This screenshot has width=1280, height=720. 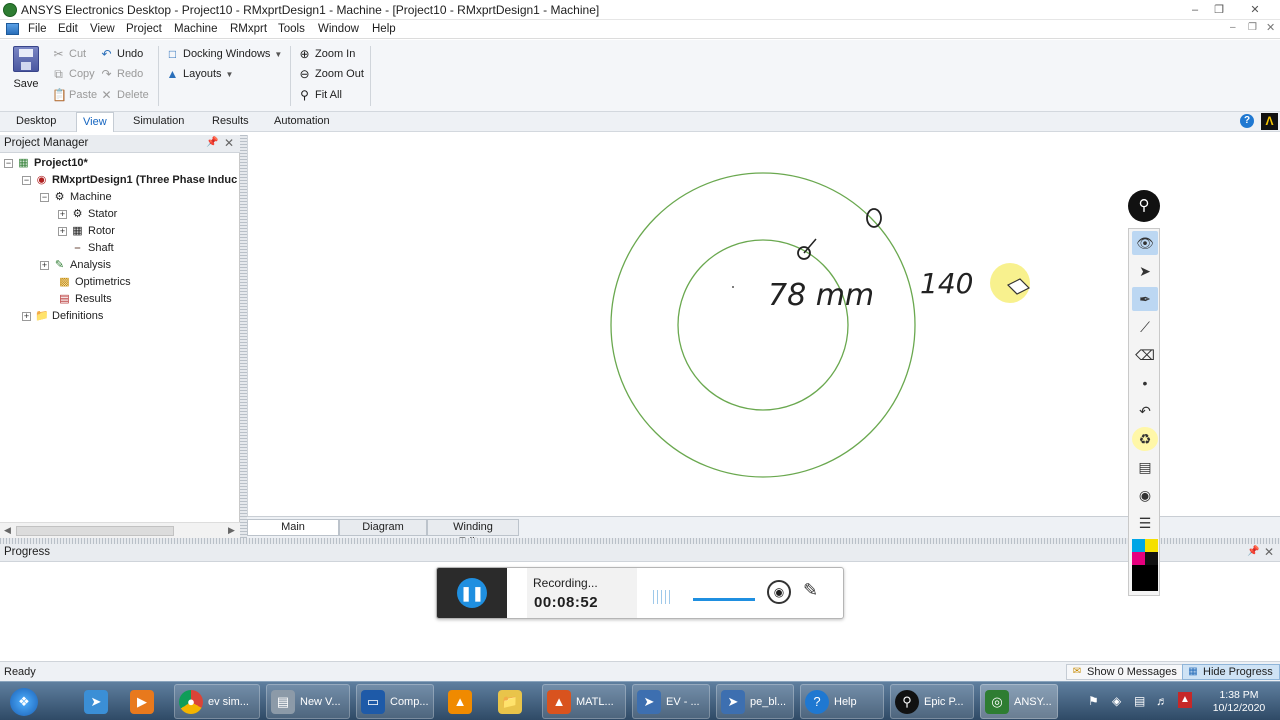 What do you see at coordinates (1144, 206) in the screenshot?
I see `pen-tool-logo-icon: ⚲` at bounding box center [1144, 206].